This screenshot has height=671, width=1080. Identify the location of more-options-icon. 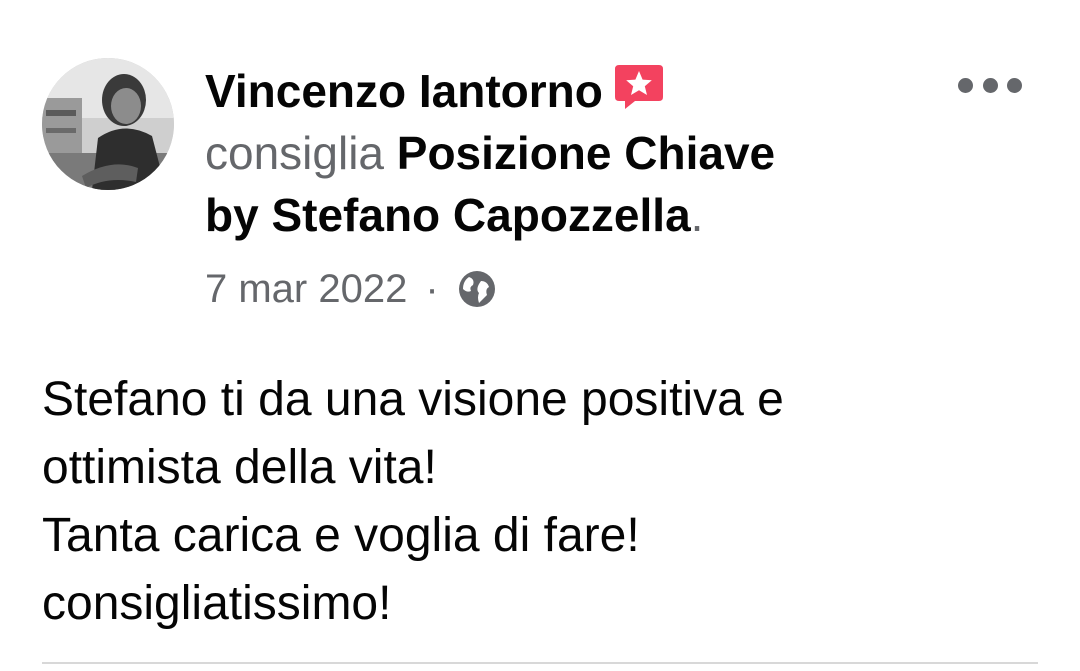
(990, 85).